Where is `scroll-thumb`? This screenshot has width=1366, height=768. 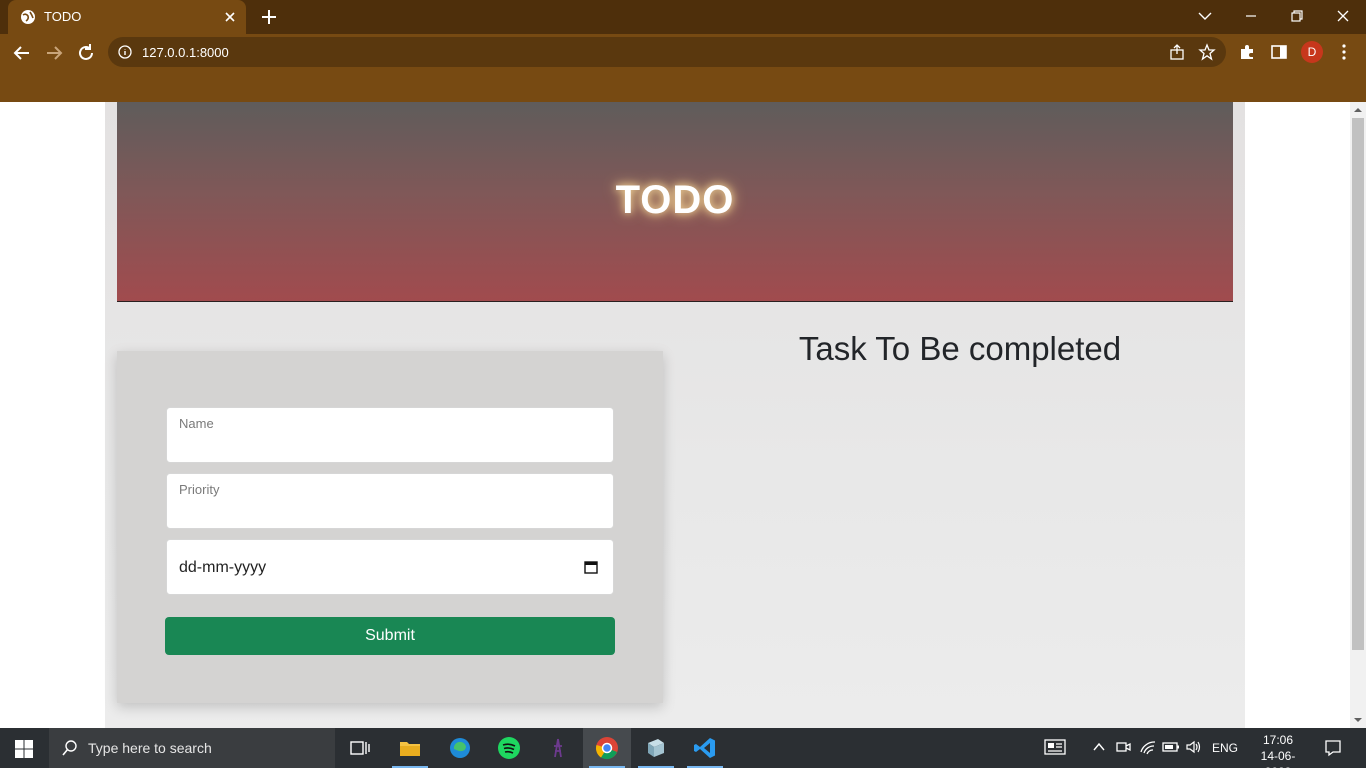 scroll-thumb is located at coordinates (1358, 384).